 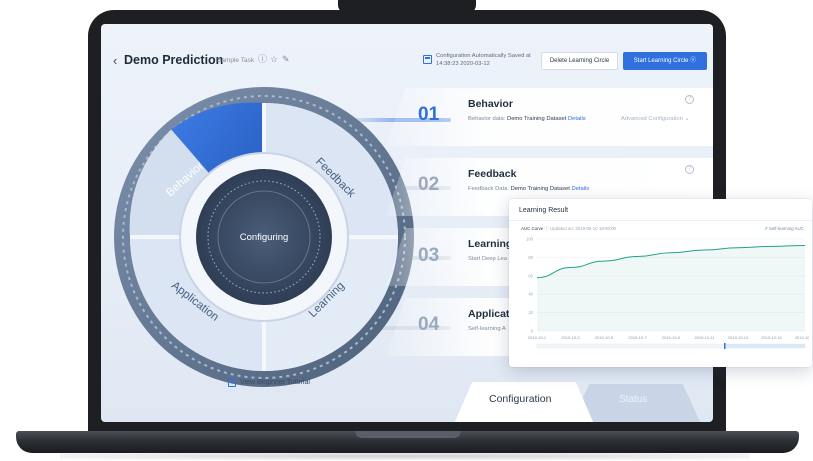 I want to click on details-link-1: Details, so click(x=577, y=119).